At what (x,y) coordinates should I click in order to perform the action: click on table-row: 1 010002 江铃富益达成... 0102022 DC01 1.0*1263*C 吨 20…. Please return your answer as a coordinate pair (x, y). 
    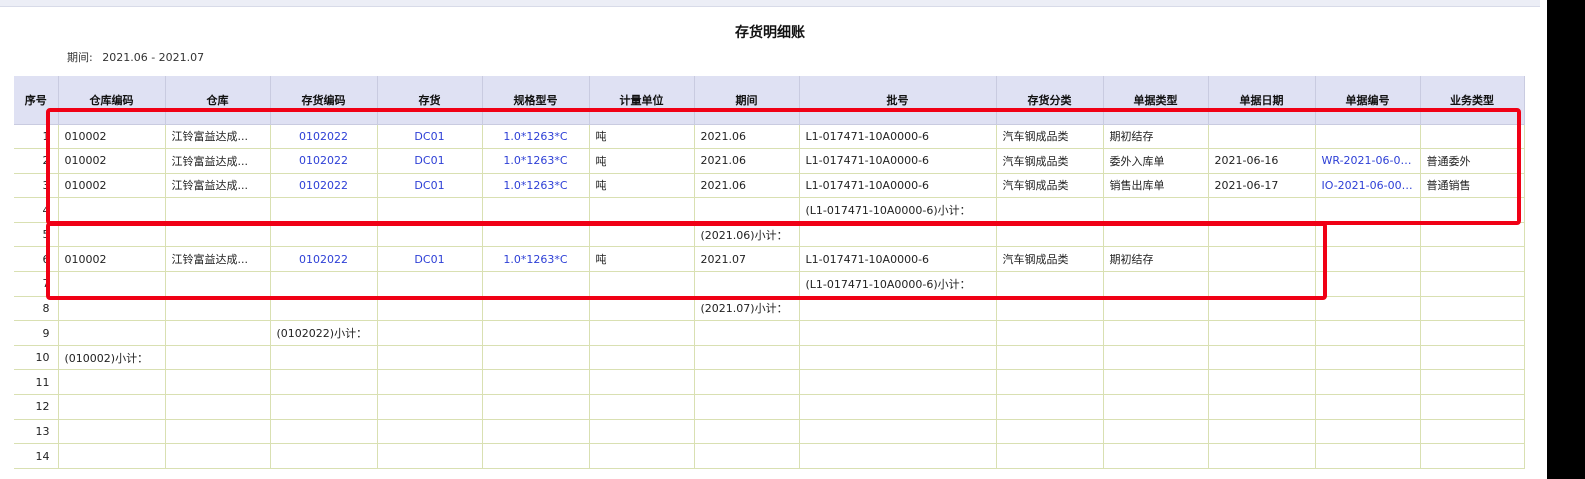
    Looking at the image, I should click on (769, 137).